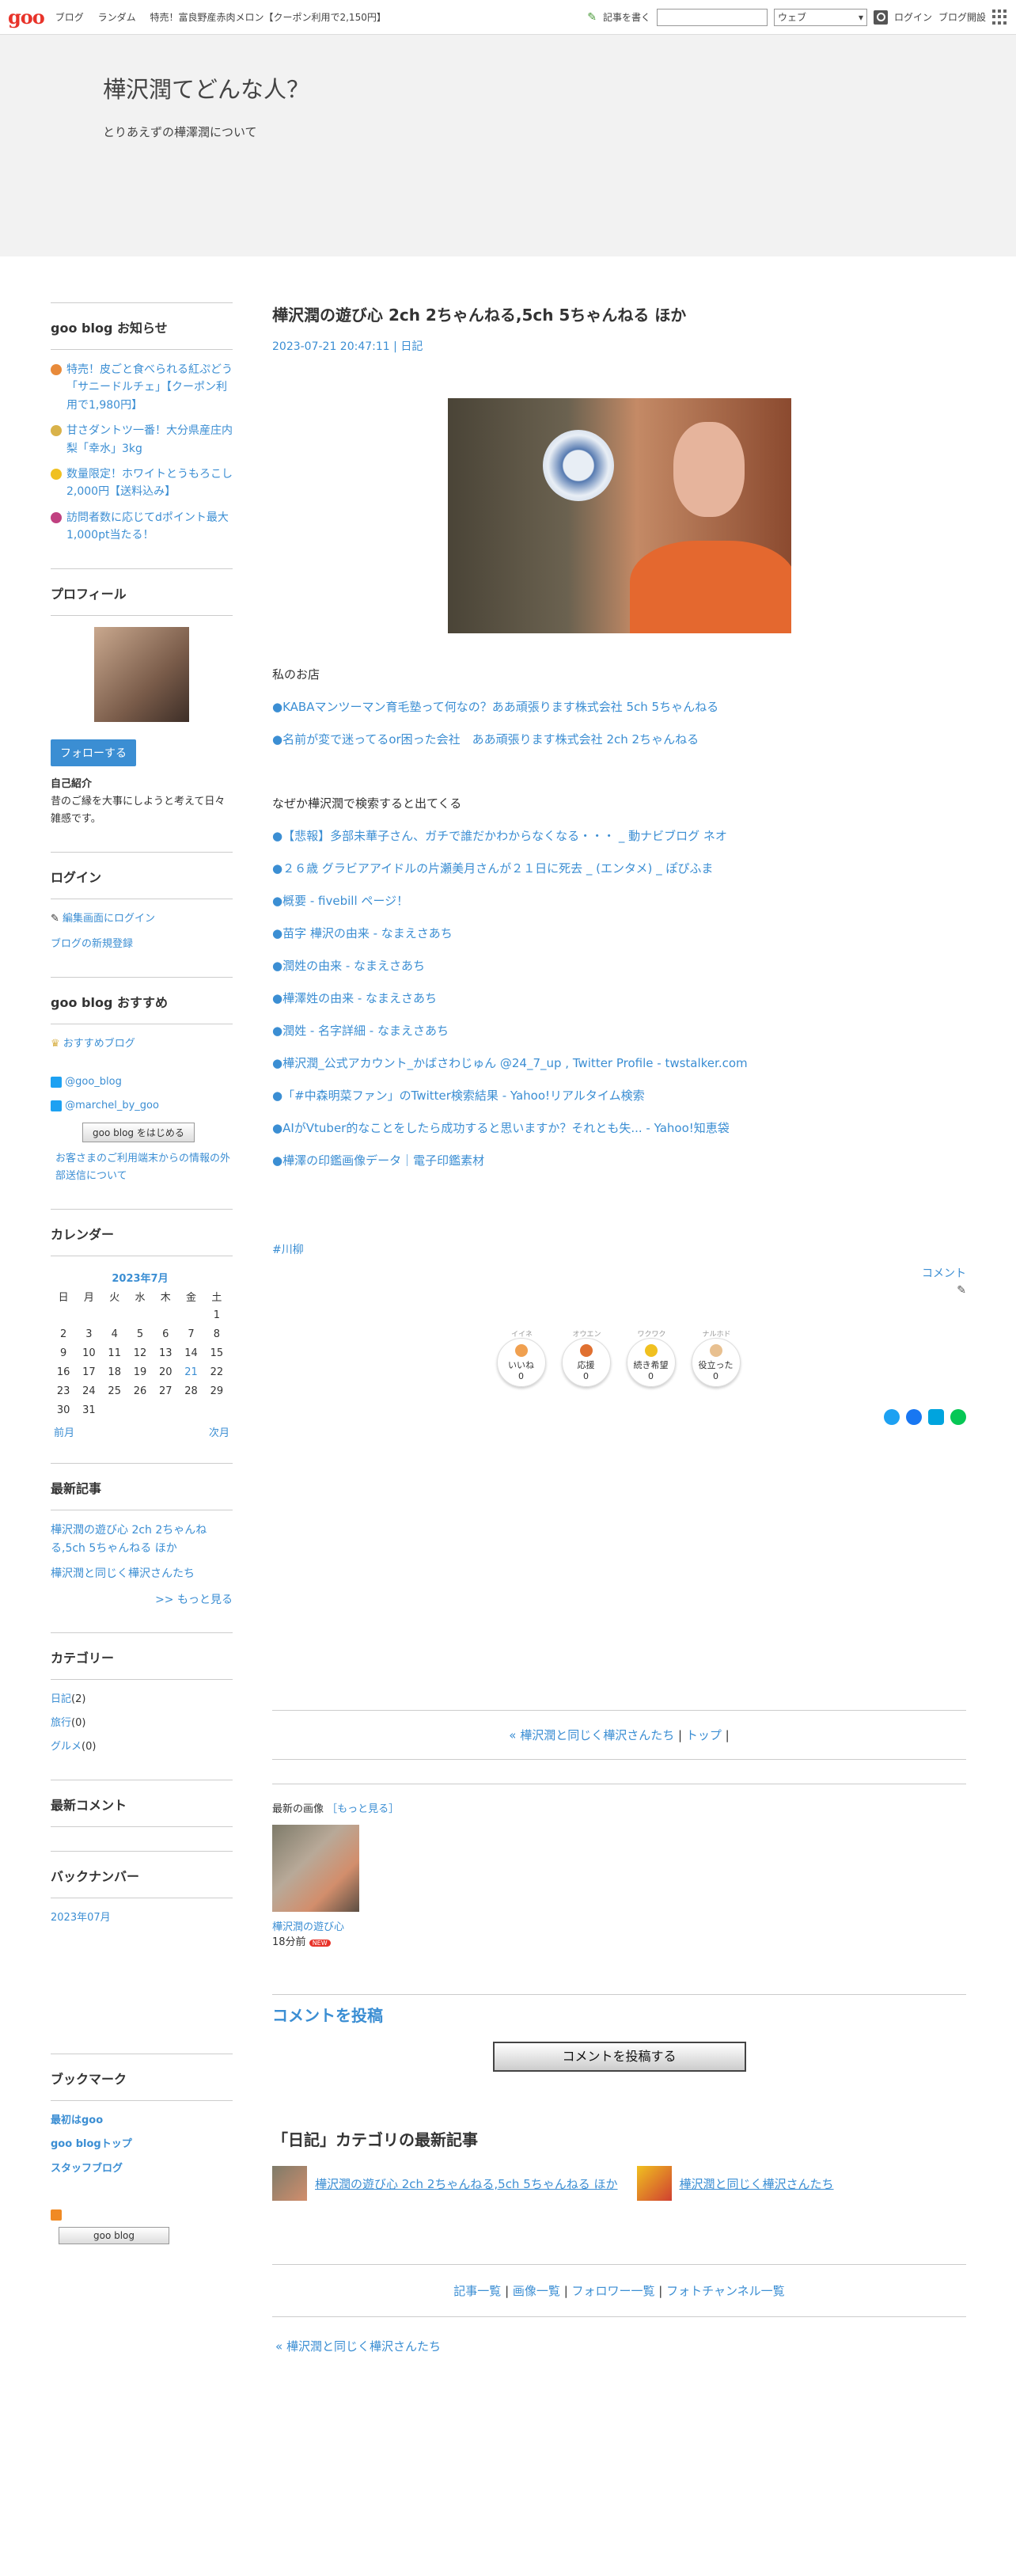  Describe the element at coordinates (913, 17) in the screenshot. I see `login-link: ログイン` at that location.